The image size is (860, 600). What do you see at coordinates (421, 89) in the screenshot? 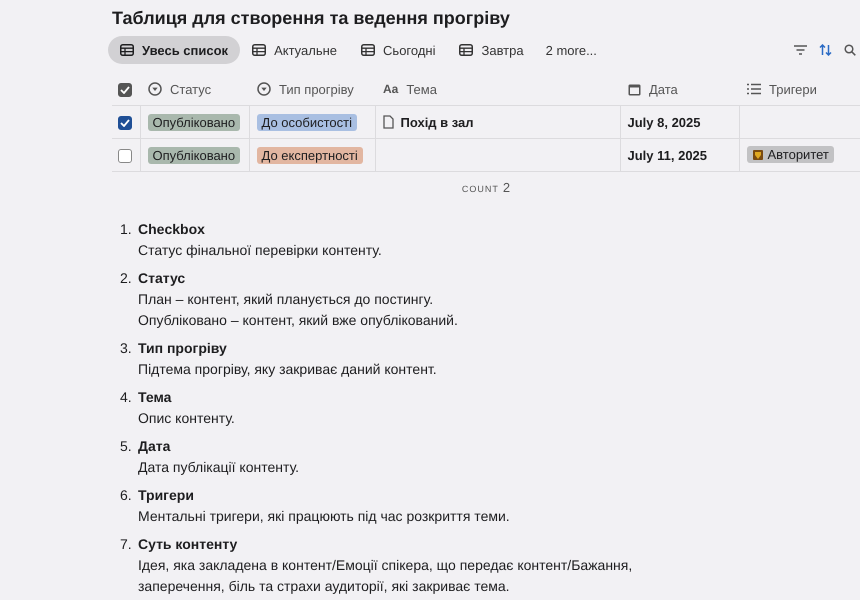
I see `column-header: Тема` at bounding box center [421, 89].